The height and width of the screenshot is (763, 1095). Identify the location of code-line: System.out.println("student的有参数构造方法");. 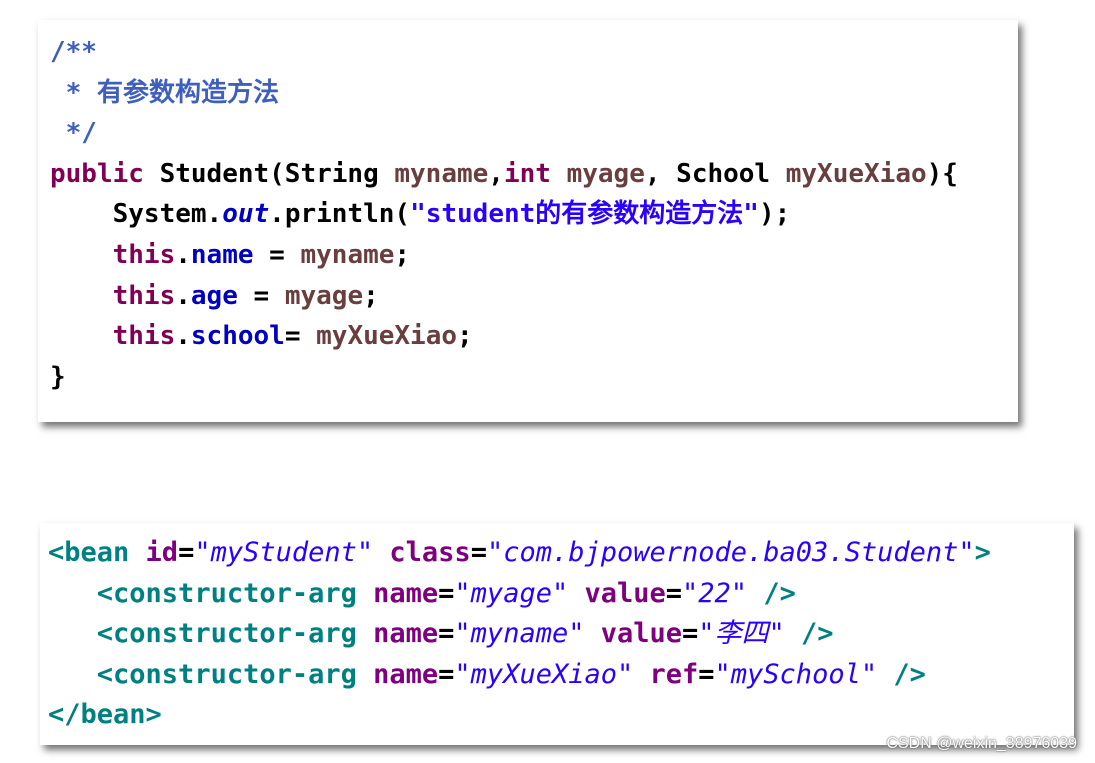
(504, 214).